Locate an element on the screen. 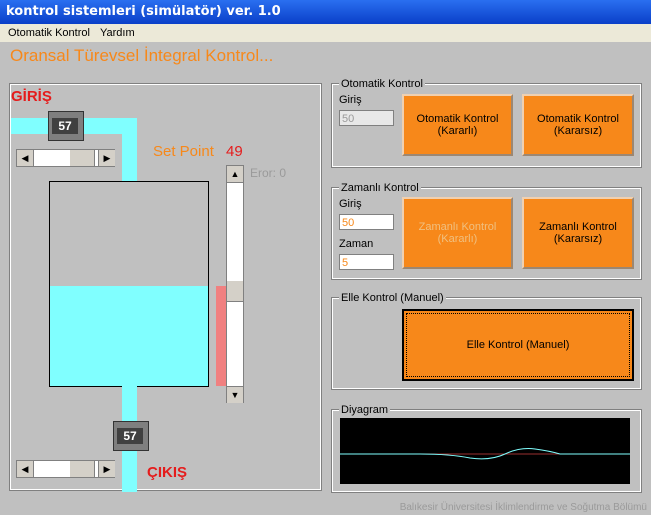 This screenshot has height=515, width=651. group-title: Elle Kontrol (Manuel) is located at coordinates (392, 298).